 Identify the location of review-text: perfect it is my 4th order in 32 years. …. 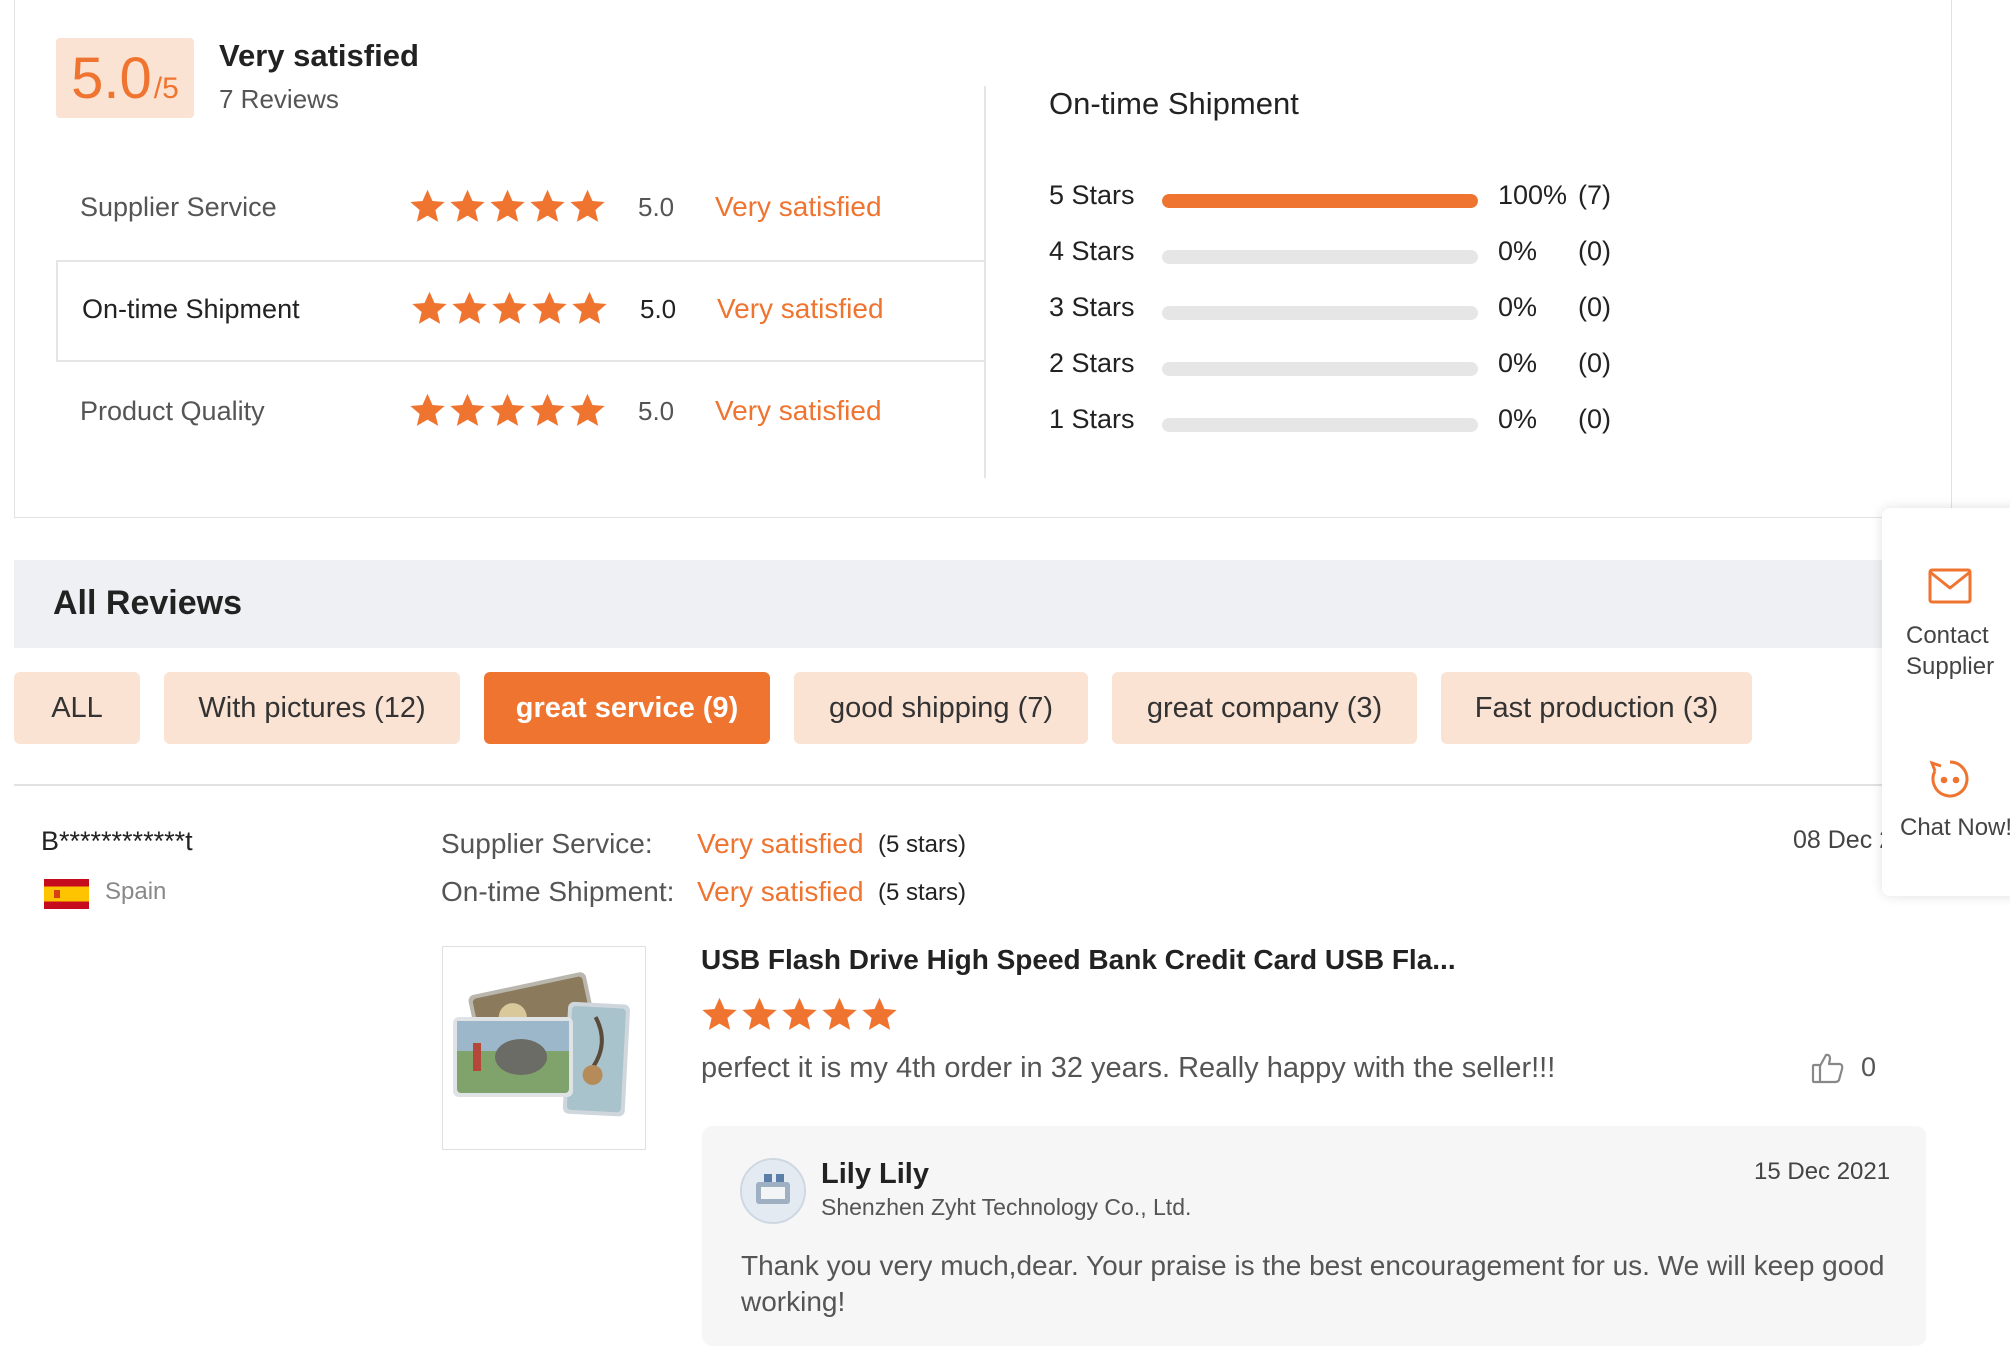
(1128, 1068).